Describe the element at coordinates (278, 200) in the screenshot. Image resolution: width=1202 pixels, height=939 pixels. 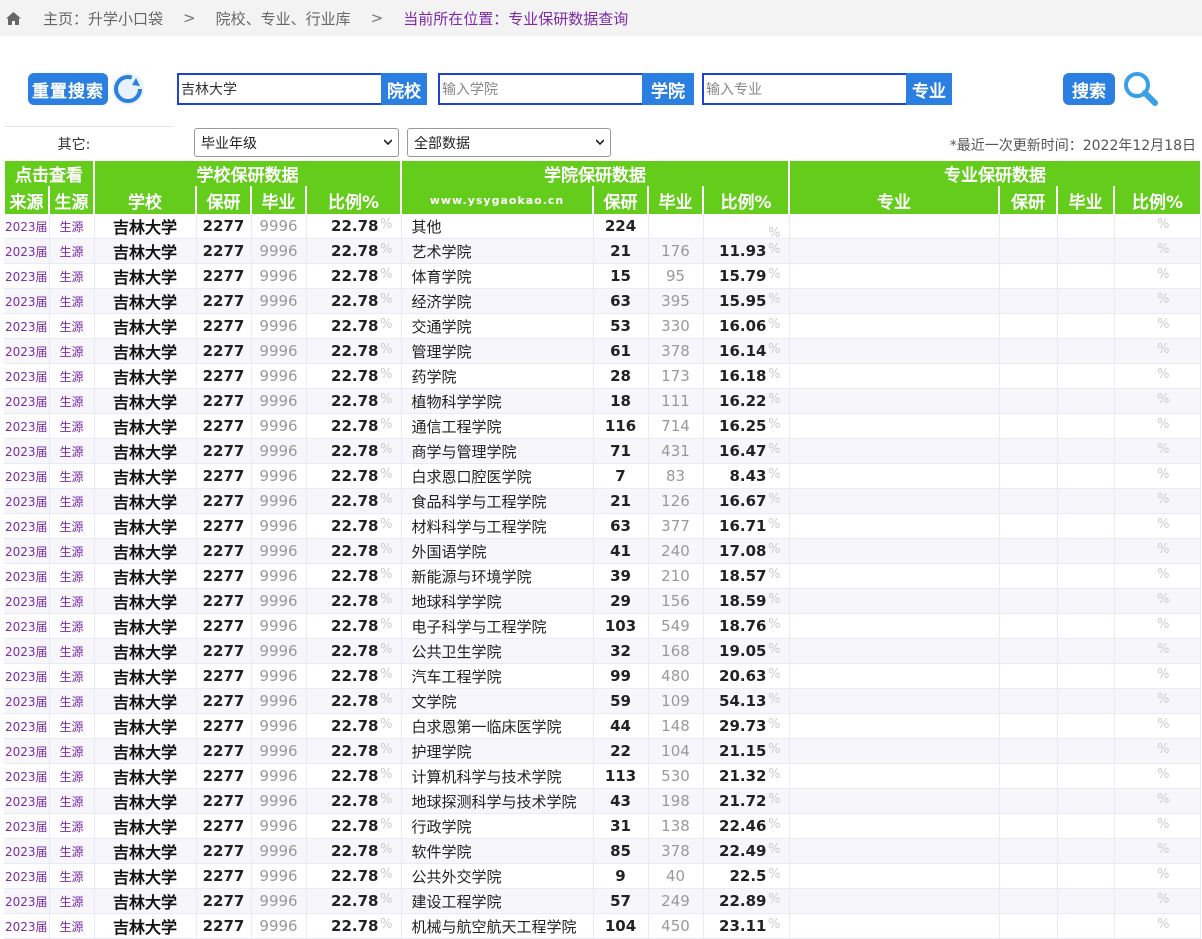
I see `col-header-school-biye: 毕业` at that location.